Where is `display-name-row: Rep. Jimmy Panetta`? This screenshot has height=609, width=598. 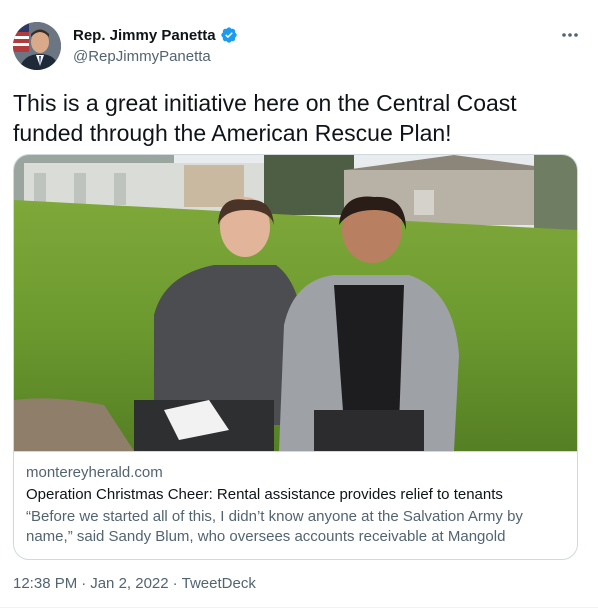
display-name-row: Rep. Jimmy Panetta is located at coordinates (155, 35).